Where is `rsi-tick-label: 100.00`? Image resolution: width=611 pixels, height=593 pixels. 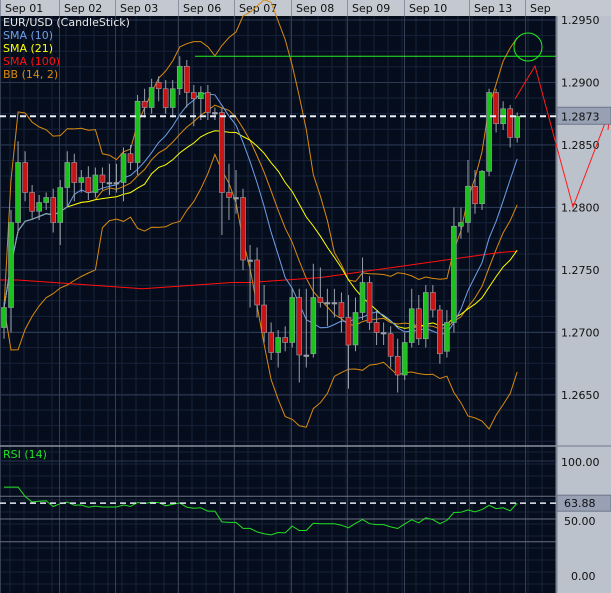 rsi-tick-label: 100.00 is located at coordinates (580, 462).